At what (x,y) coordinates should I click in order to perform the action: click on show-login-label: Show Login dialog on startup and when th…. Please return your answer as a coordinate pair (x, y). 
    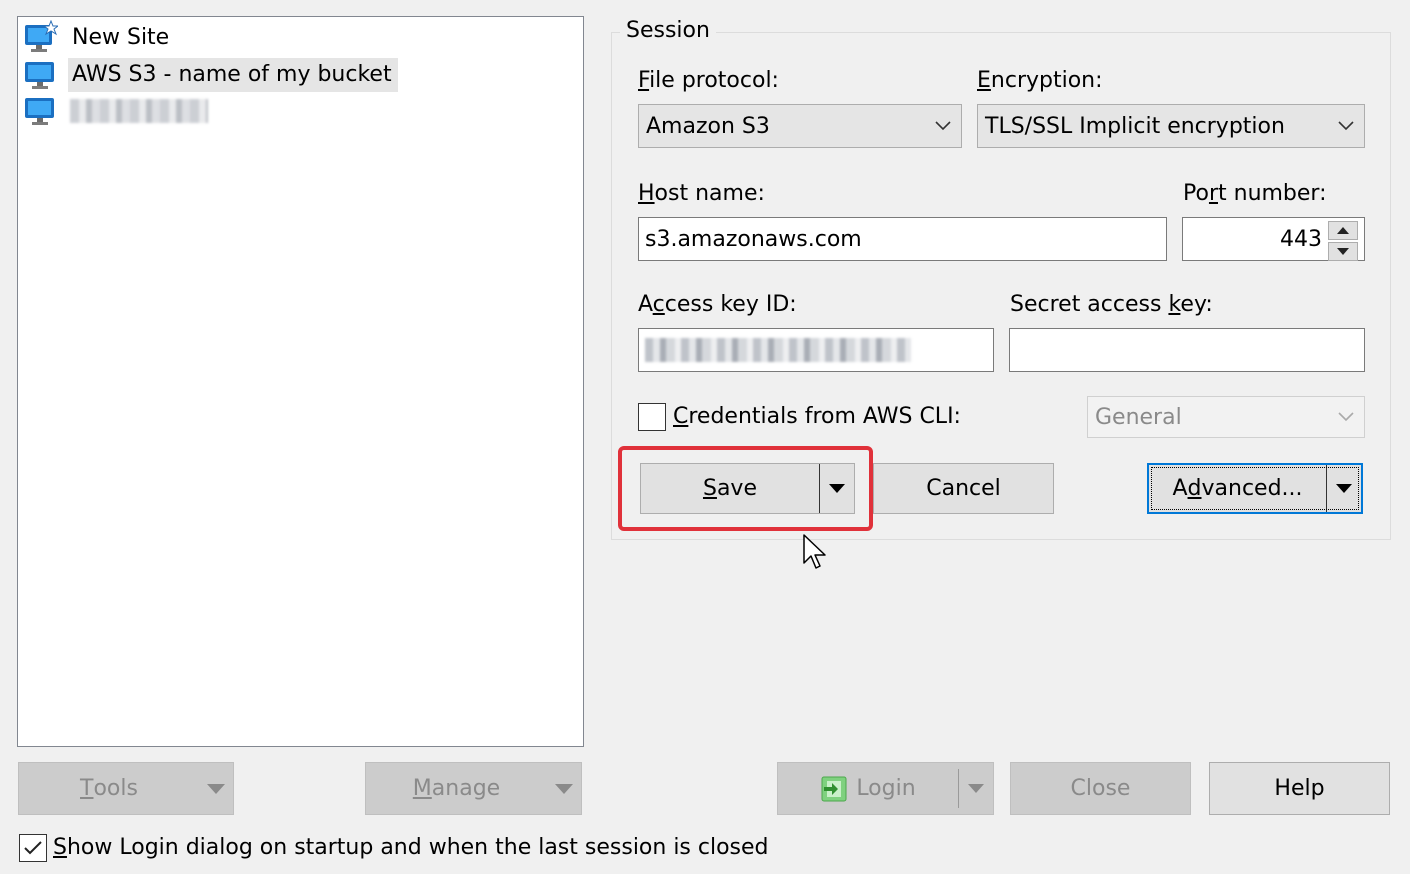
    Looking at the image, I should click on (411, 847).